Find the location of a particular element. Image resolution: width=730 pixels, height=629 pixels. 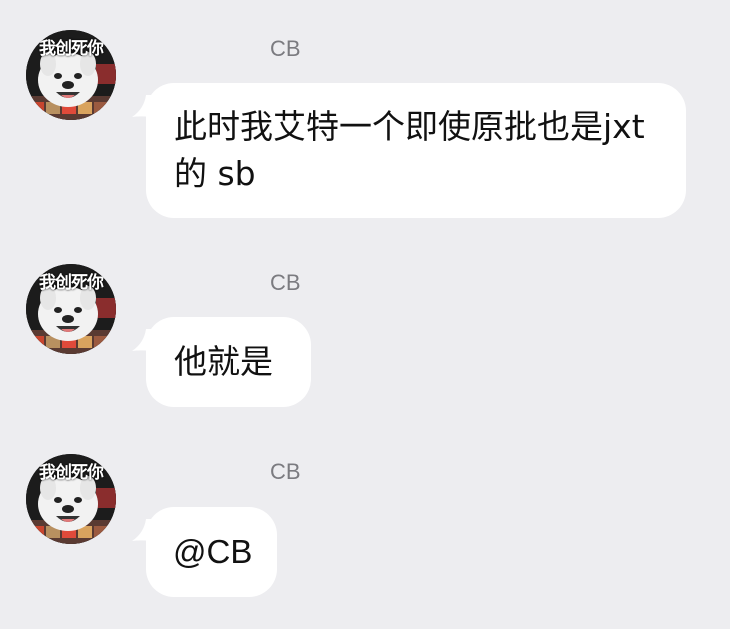

message-text: @CB is located at coordinates (213, 551).